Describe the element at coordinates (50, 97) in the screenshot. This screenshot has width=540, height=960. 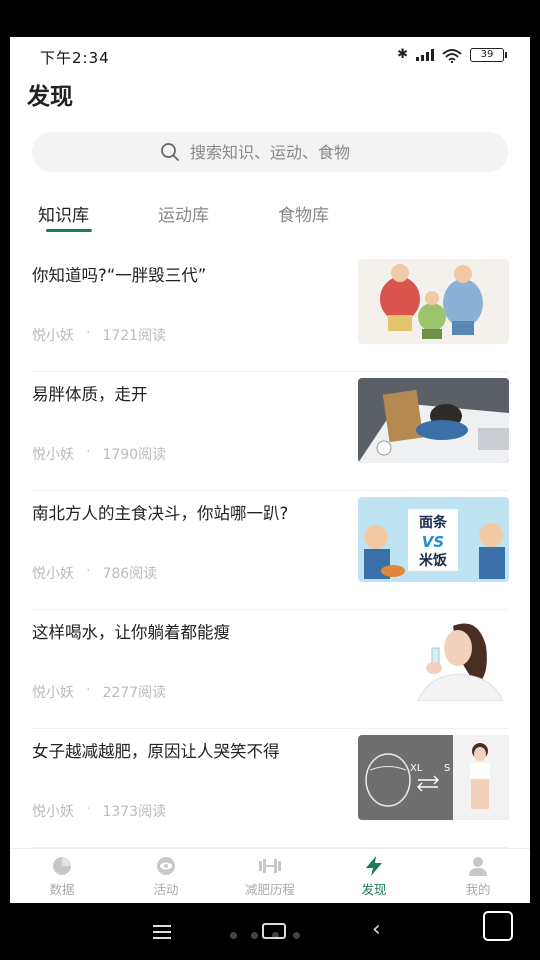
I see `page-title: 发现` at that location.